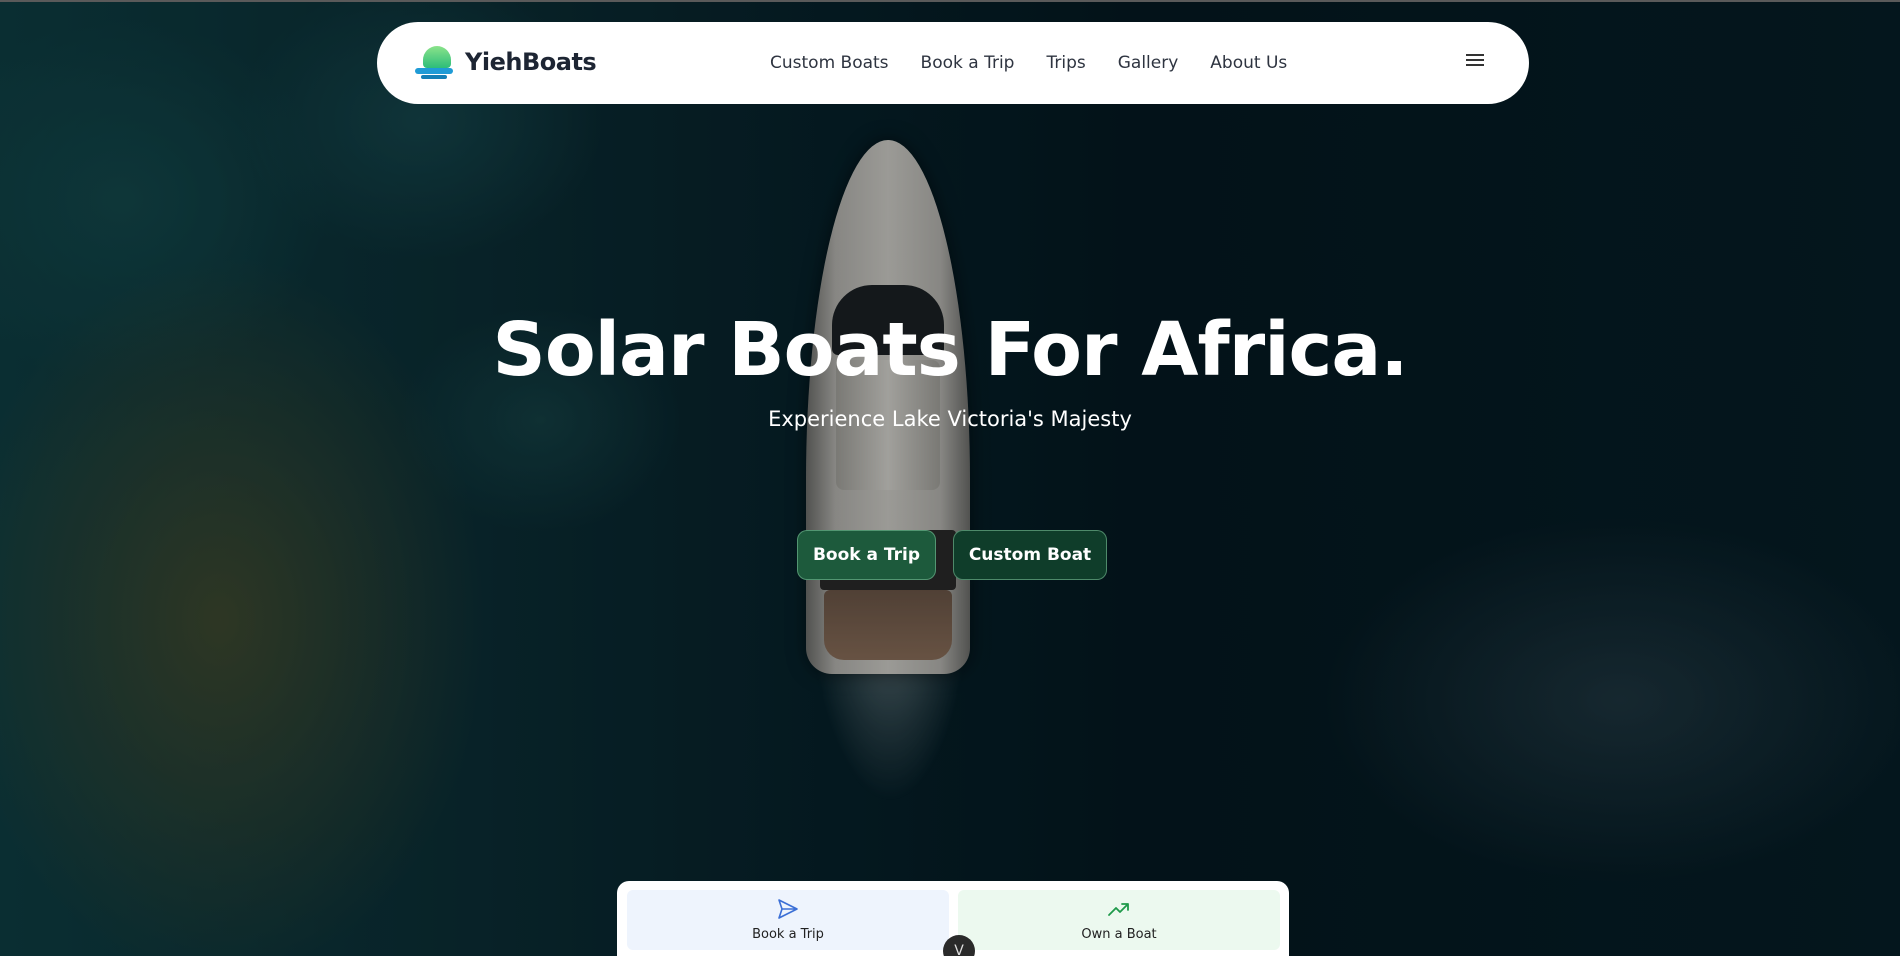  I want to click on quick-action-own-boat-label: Own a Boat, so click(1119, 934).